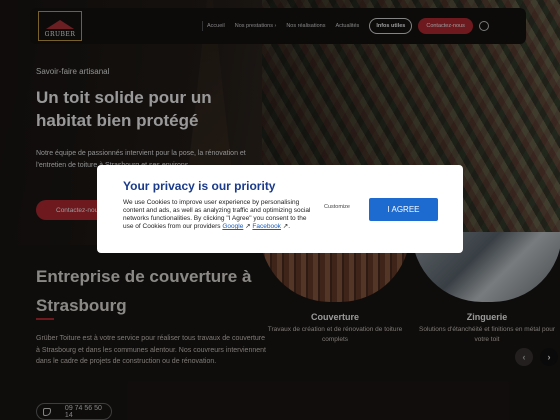 The image size is (560, 420). What do you see at coordinates (199, 186) in the screenshot?
I see `consent-title: Your privacy is our priority` at bounding box center [199, 186].